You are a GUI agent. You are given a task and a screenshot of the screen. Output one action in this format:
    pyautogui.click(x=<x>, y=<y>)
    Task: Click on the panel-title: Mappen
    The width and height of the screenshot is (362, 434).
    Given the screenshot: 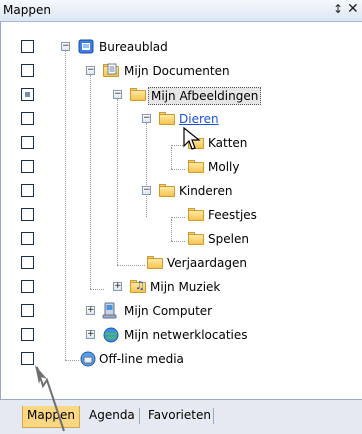 What is the action you would take?
    pyautogui.click(x=27, y=10)
    